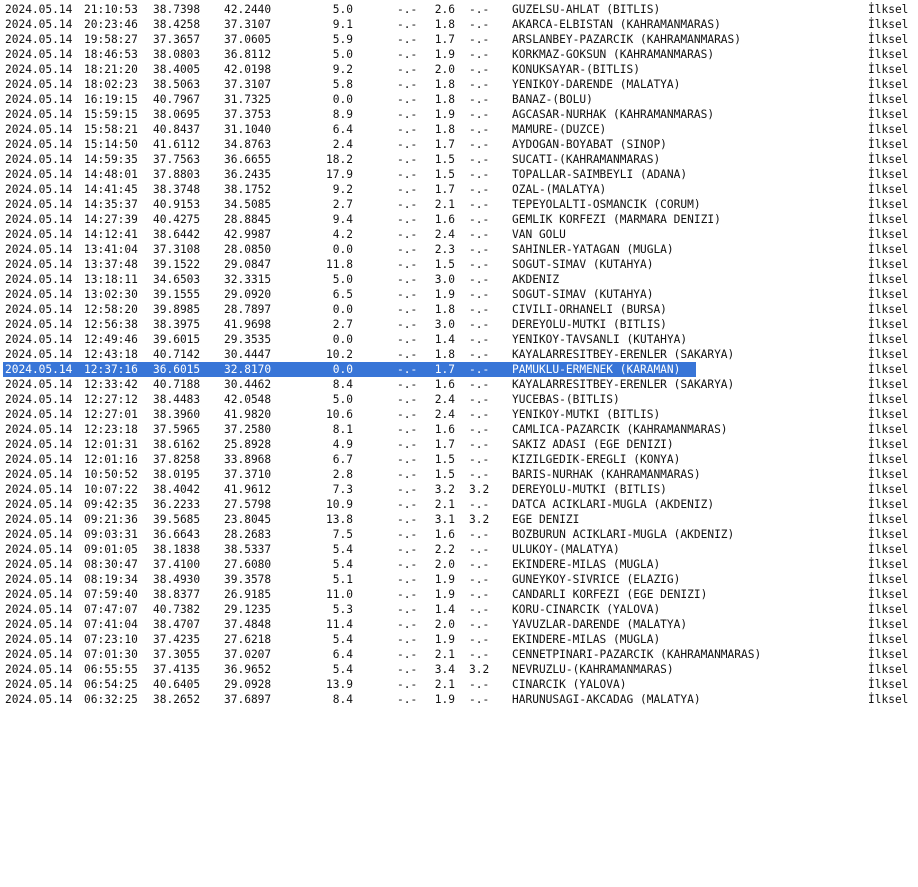  Describe the element at coordinates (338, 624) in the screenshot. I see `depth-cell: 11.4` at that location.